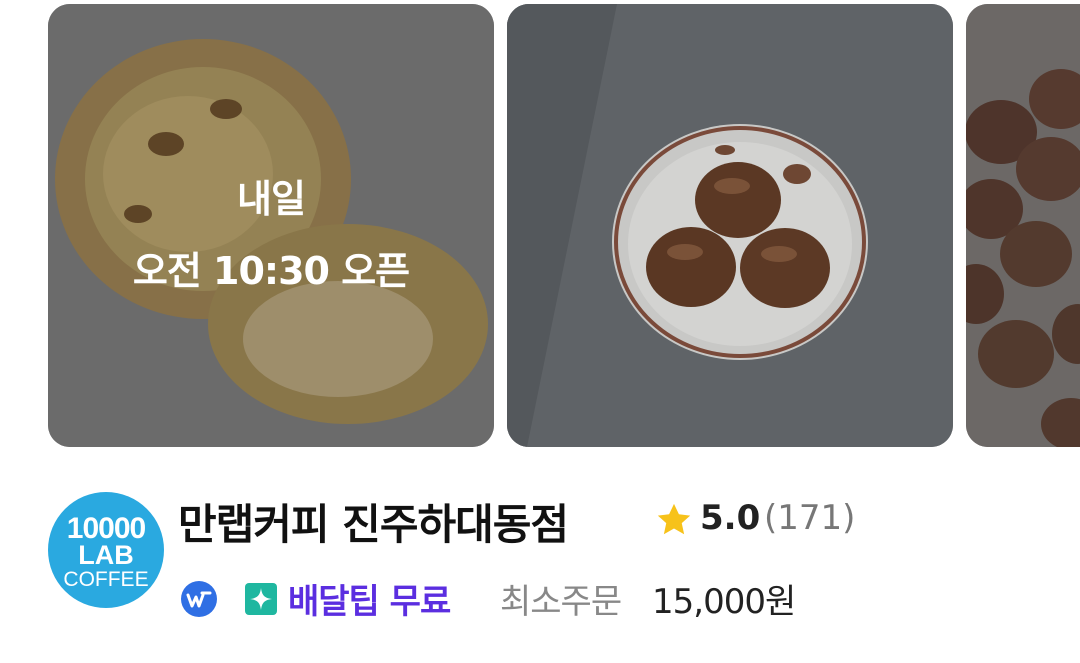 The height and width of the screenshot is (663, 1080). What do you see at coordinates (106, 555) in the screenshot?
I see `logo-text-line2: LAB` at bounding box center [106, 555].